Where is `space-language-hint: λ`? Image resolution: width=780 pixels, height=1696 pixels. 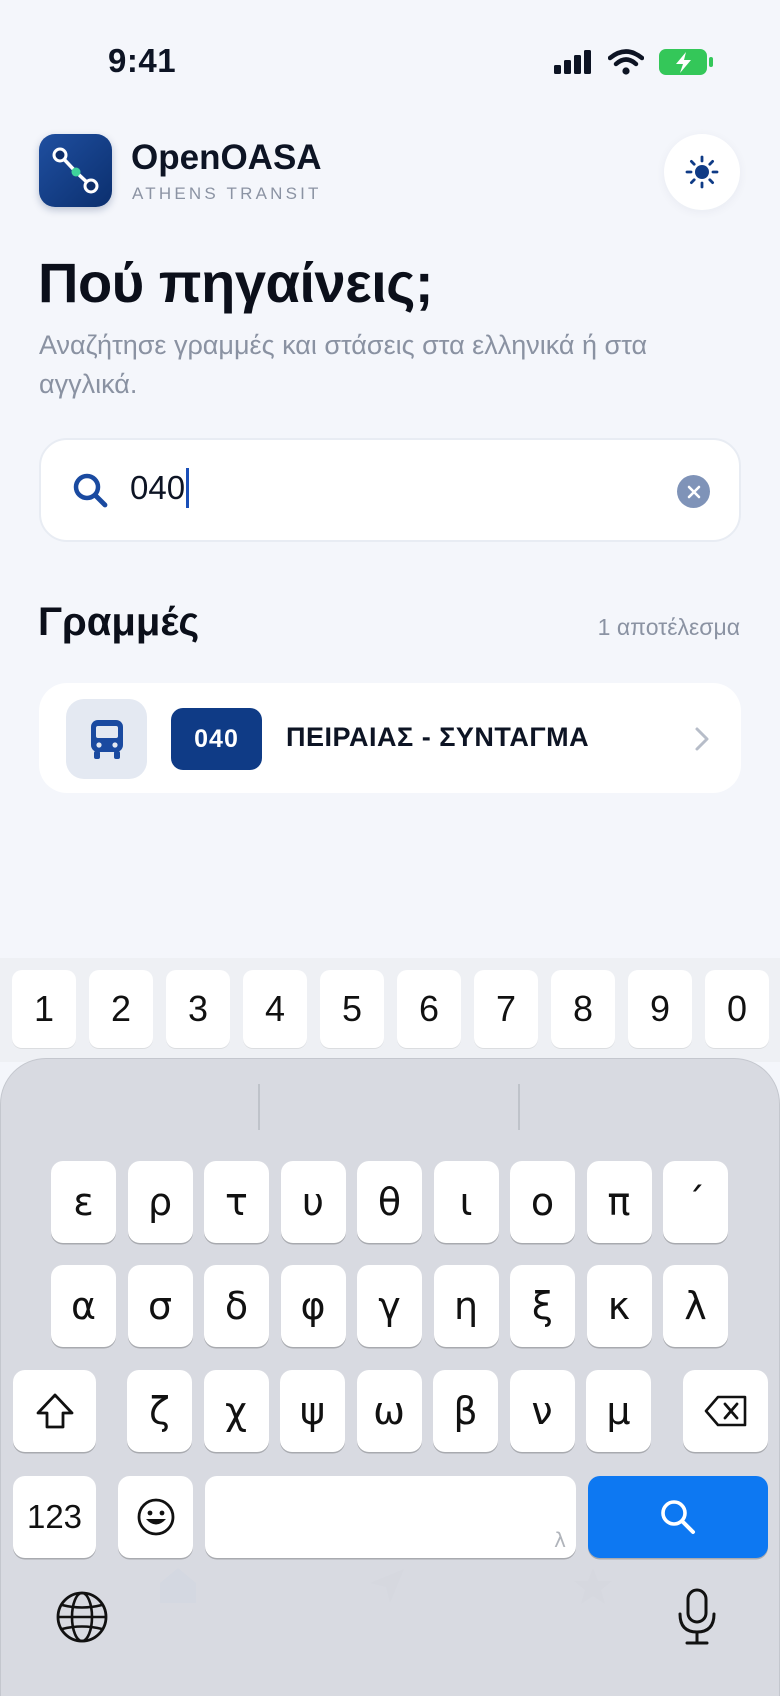 space-language-hint: λ is located at coordinates (560, 1540).